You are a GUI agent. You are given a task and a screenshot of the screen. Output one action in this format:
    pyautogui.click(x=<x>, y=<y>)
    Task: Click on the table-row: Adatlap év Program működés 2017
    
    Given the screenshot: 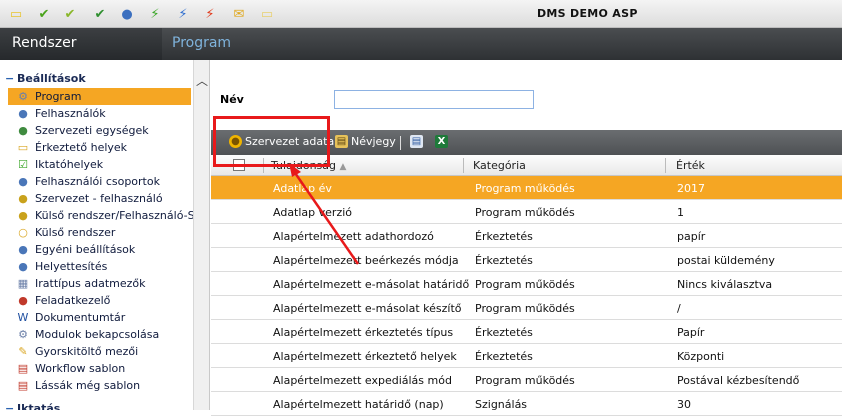 What is the action you would take?
    pyautogui.click(x=526, y=188)
    